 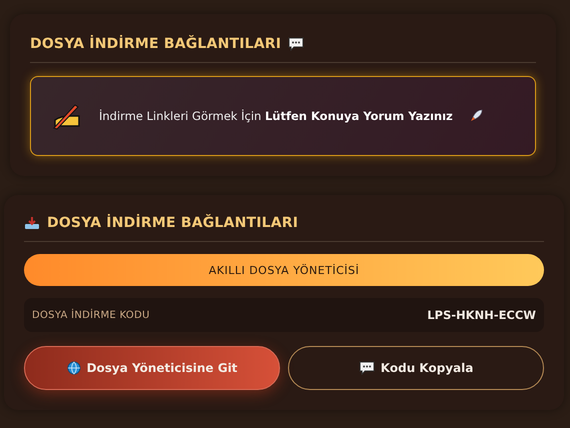 I want to click on notice-text: İndirme Linkleri Görmek İçin Lütfen Konuya Yorum Yazınız, so click(x=276, y=116).